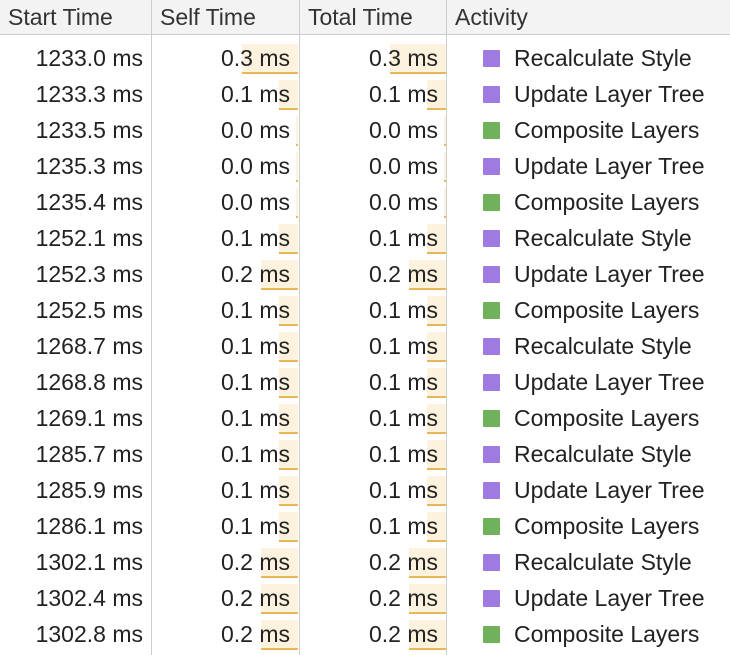 The image size is (730, 655). I want to click on table-row: 1269.1 ms 0.1 ms 0.1 ms Composite Layers, so click(365, 418).